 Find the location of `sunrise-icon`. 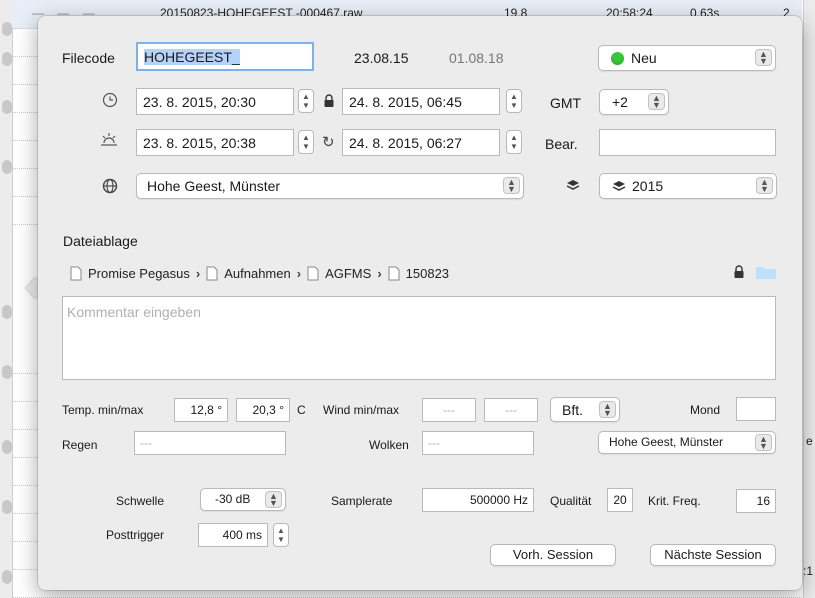

sunrise-icon is located at coordinates (109, 140).